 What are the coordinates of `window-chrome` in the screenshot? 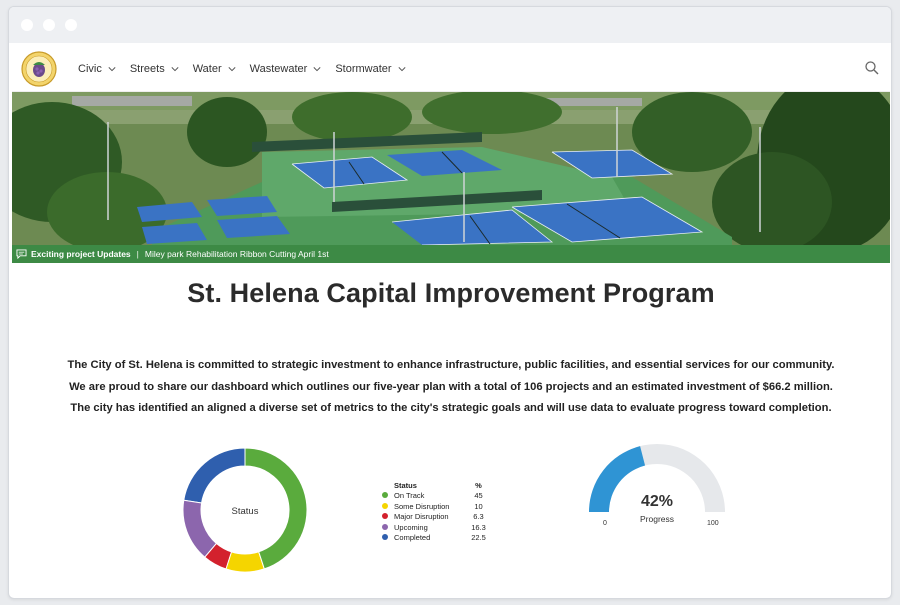 It's located at (450, 25).